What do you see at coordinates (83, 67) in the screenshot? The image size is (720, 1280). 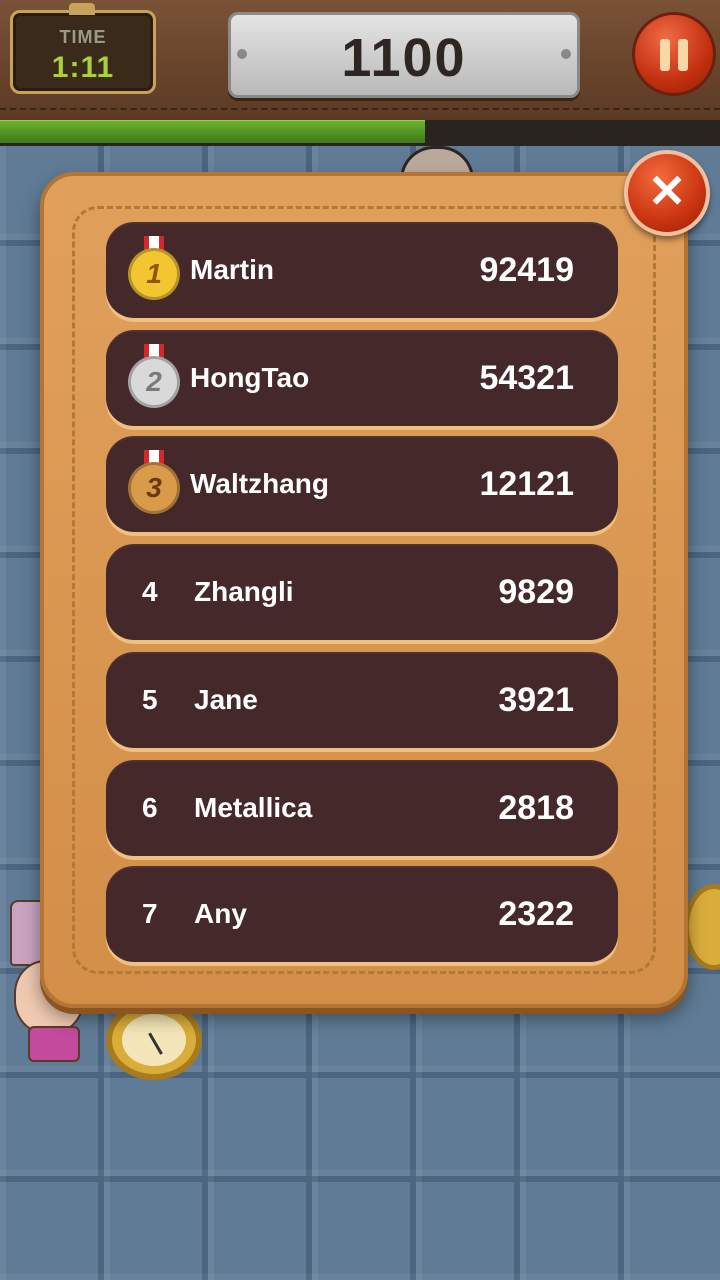 I see `time-value: 1:11` at bounding box center [83, 67].